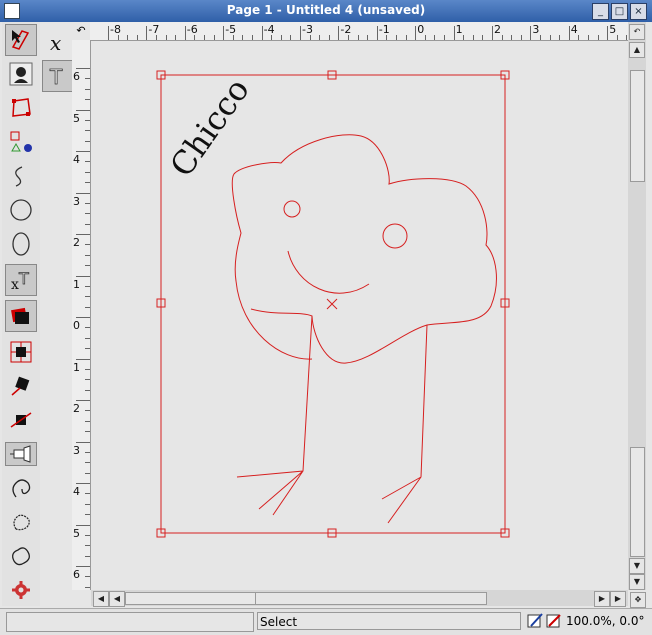  I want to click on circle-tool, so click(21, 210).